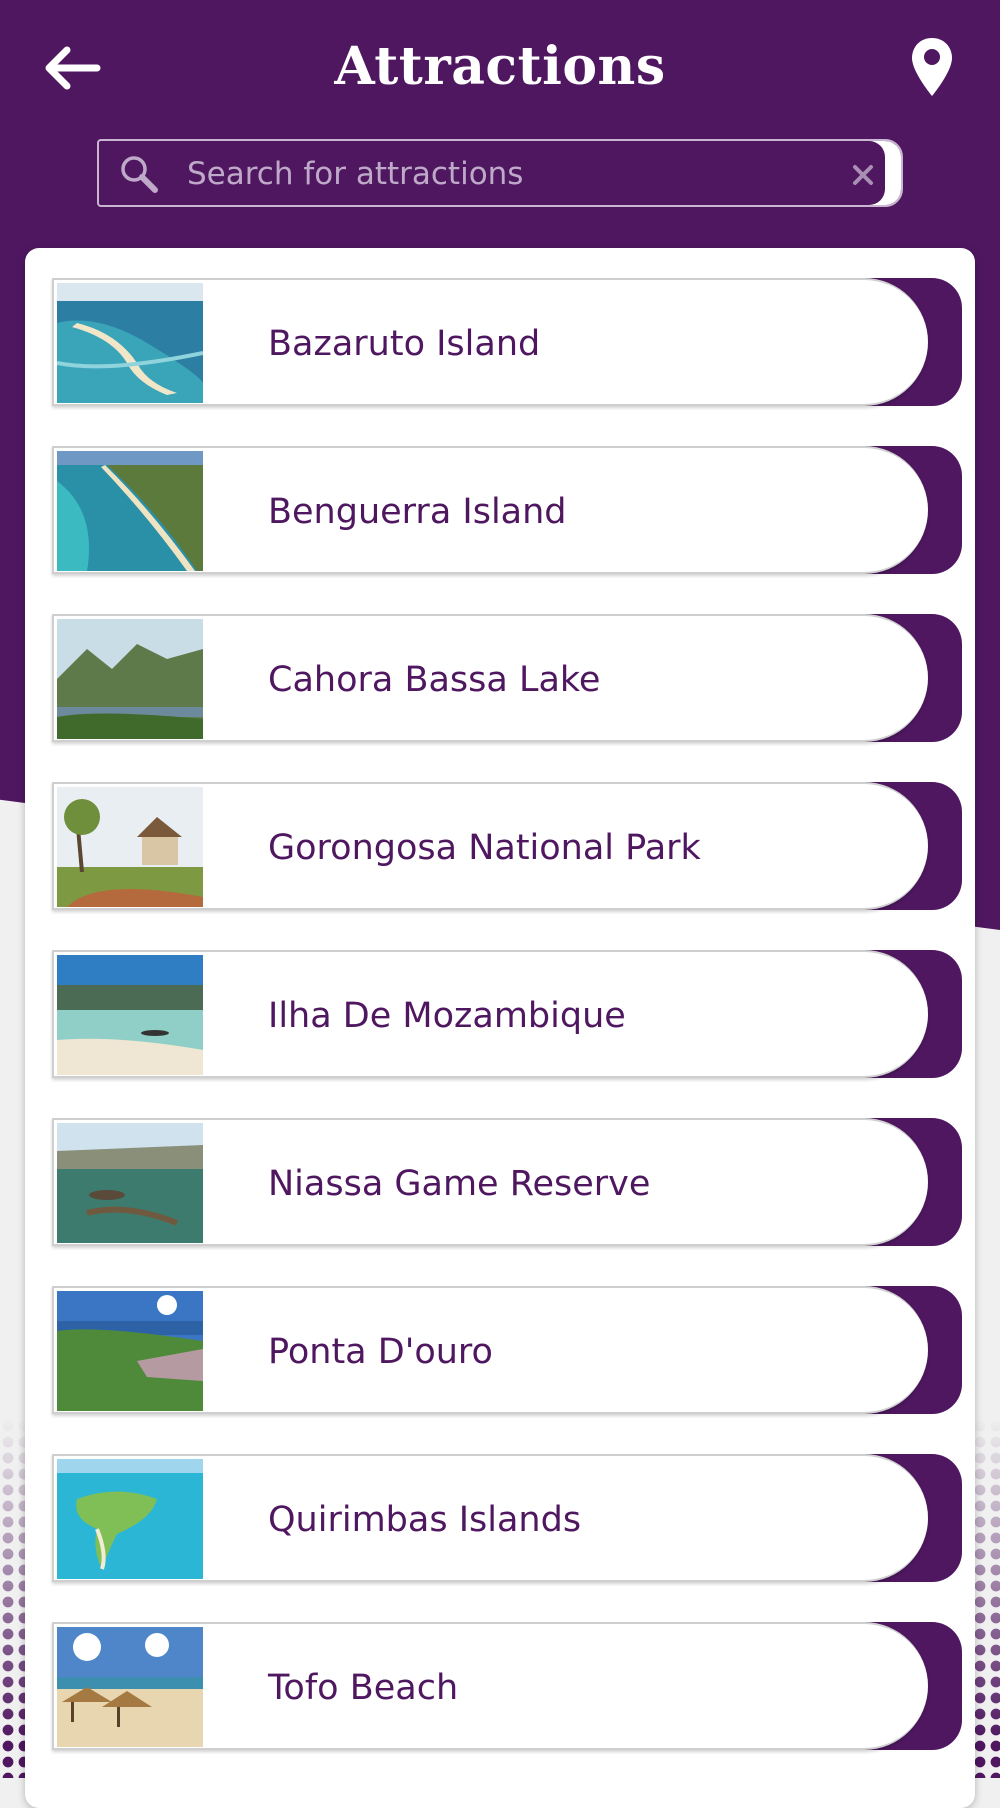 The image size is (1000, 1808). I want to click on item-card: Quirimbas Islands, so click(490, 1518).